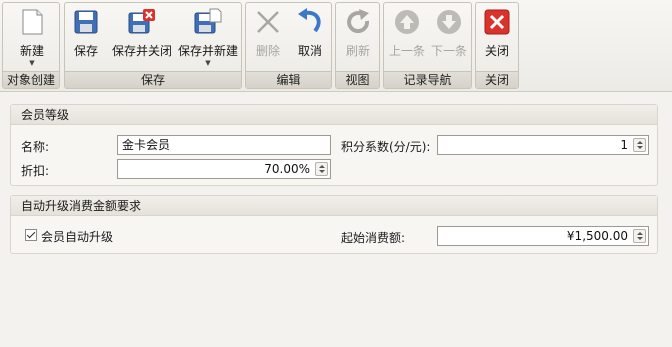 The width and height of the screenshot is (672, 347). What do you see at coordinates (357, 79) in the screenshot?
I see `group-title-view: 视图` at bounding box center [357, 79].